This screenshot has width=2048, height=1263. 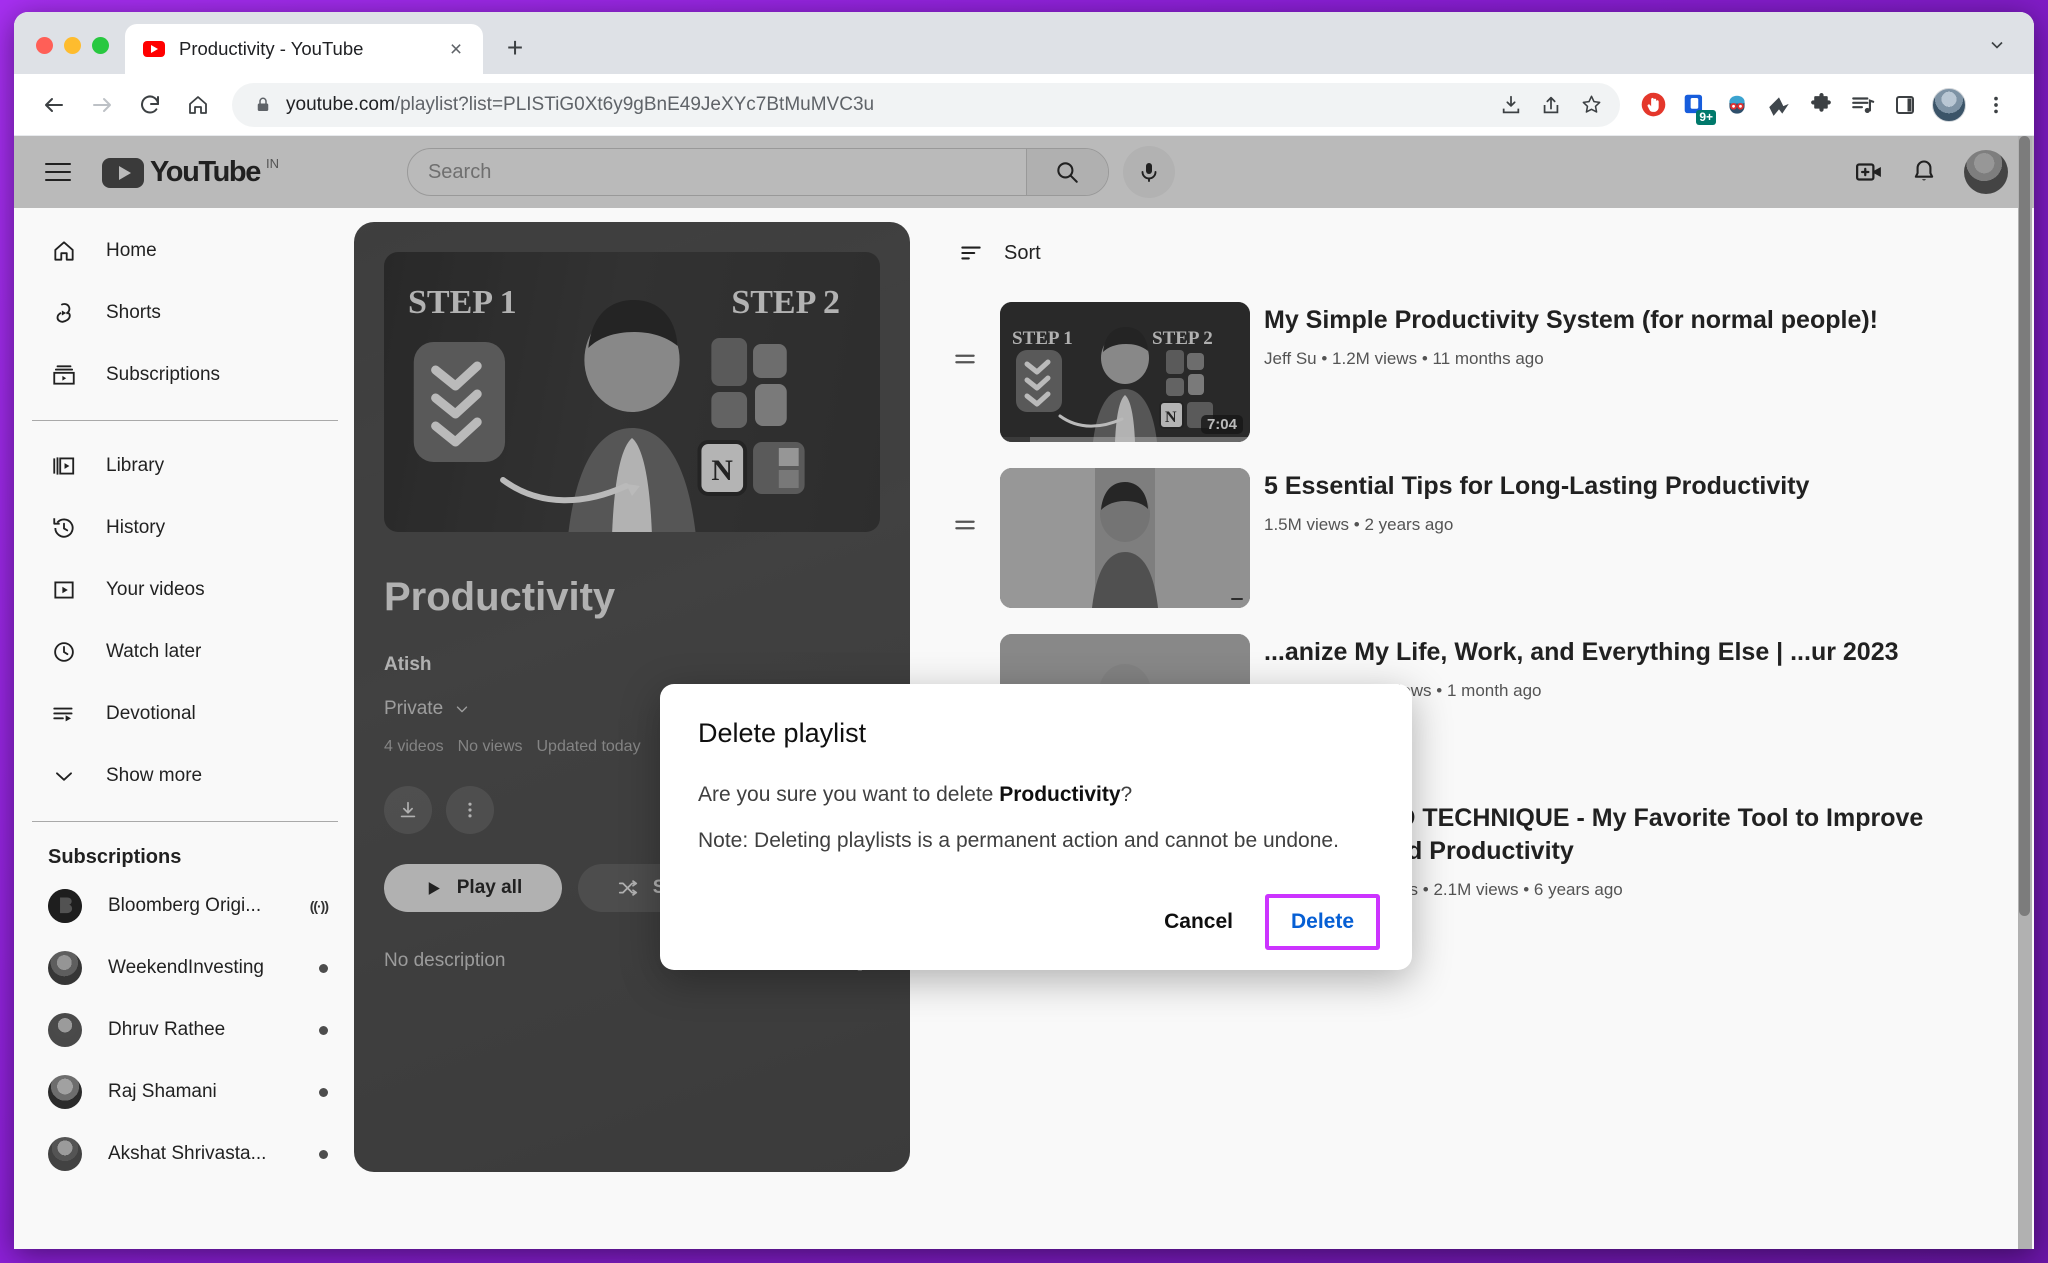 What do you see at coordinates (54, 105) in the screenshot?
I see `back-arrow-icon` at bounding box center [54, 105].